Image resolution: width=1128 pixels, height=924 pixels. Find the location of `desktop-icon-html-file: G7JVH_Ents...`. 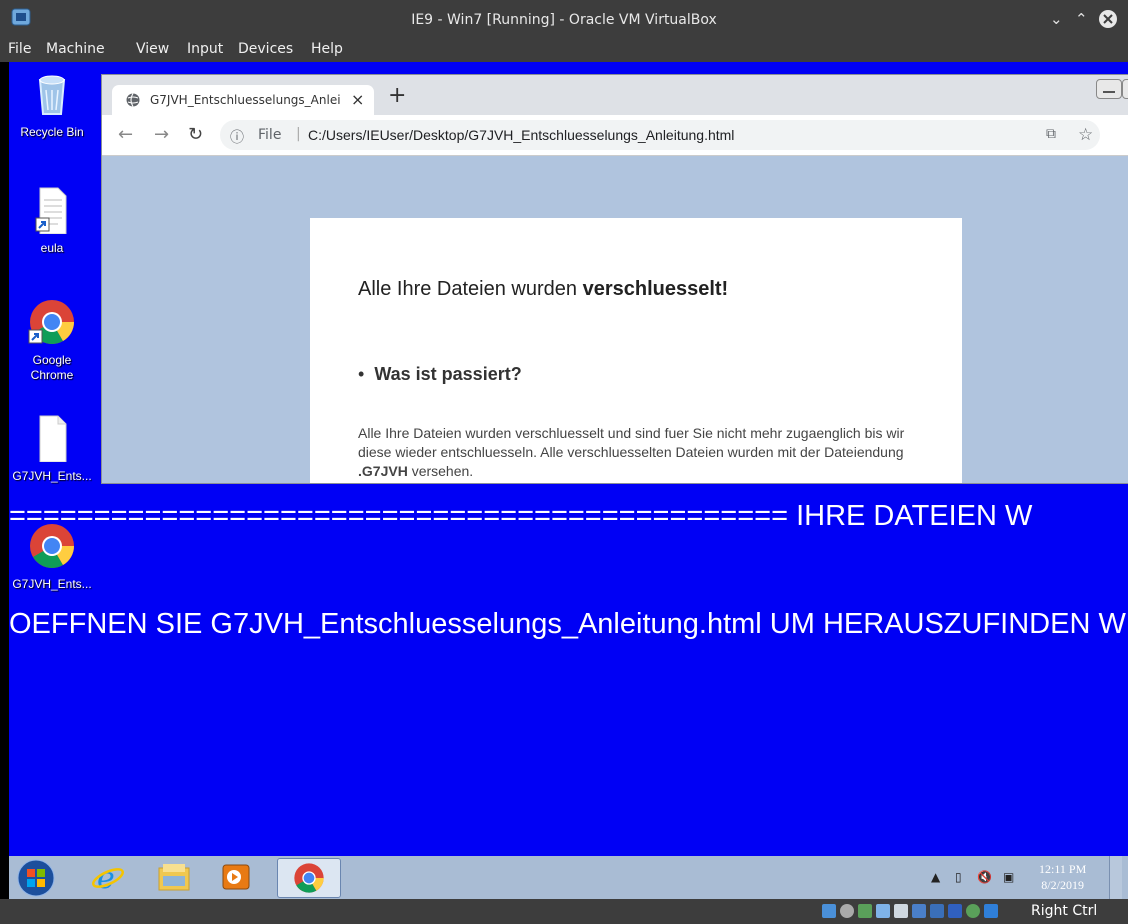

desktop-icon-html-file: G7JVH_Ents... is located at coordinates (52, 449).